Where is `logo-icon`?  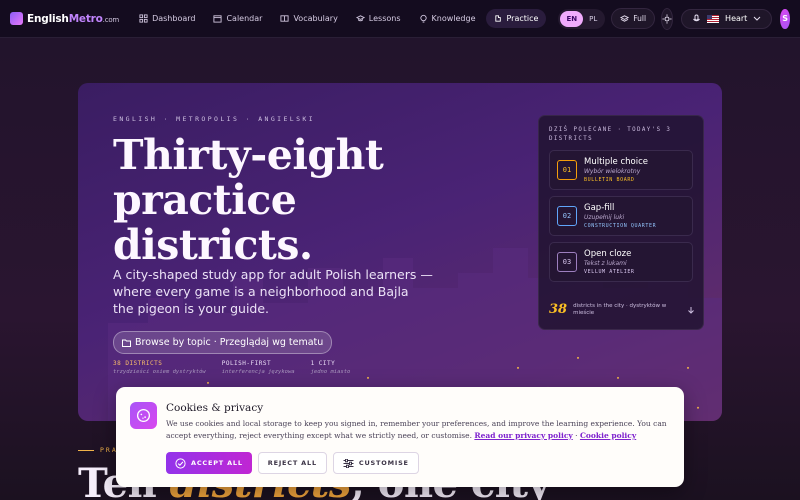 logo-icon is located at coordinates (16, 18).